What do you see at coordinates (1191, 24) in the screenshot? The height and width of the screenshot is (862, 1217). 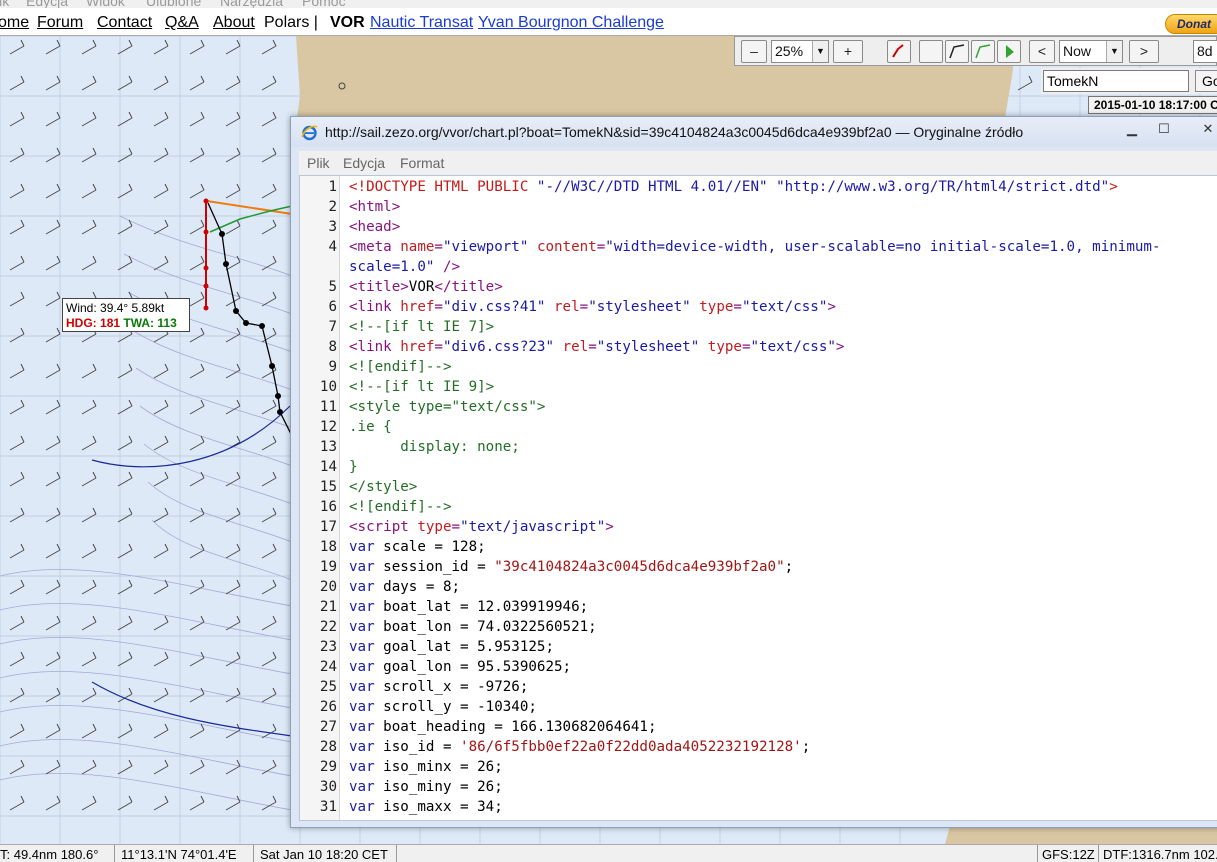 I see `donate-button: Donat` at bounding box center [1191, 24].